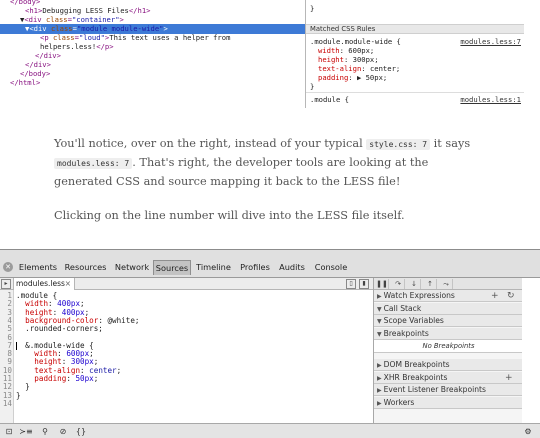  I want to click on rule-selector: .module {, so click(329, 99).